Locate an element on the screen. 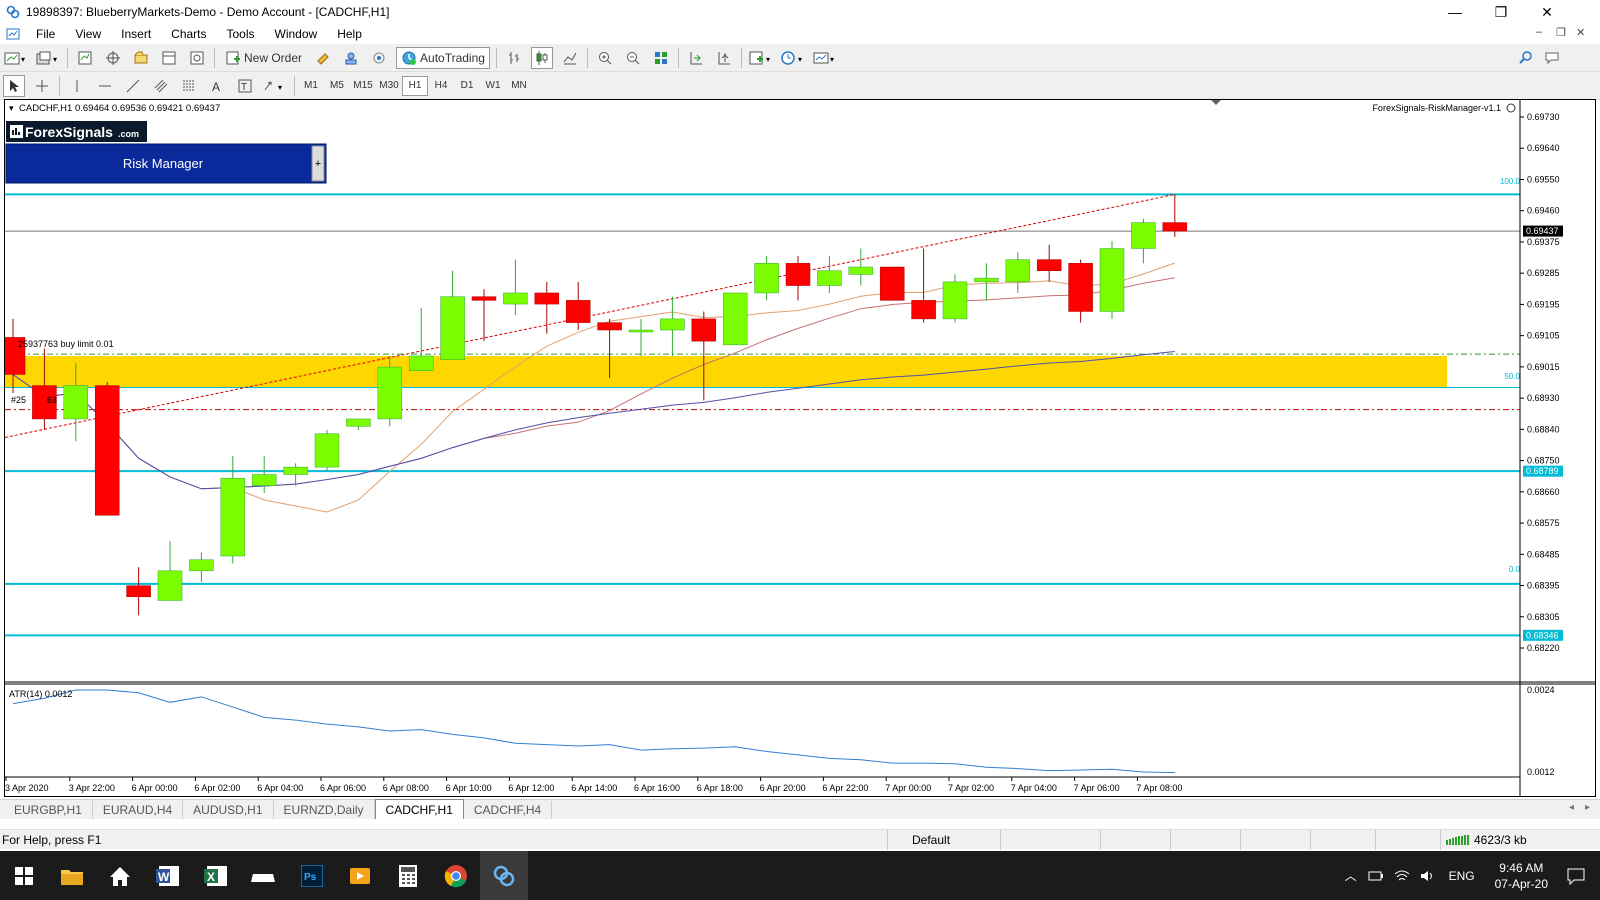  equidistant-channel-icon is located at coordinates (161, 86).